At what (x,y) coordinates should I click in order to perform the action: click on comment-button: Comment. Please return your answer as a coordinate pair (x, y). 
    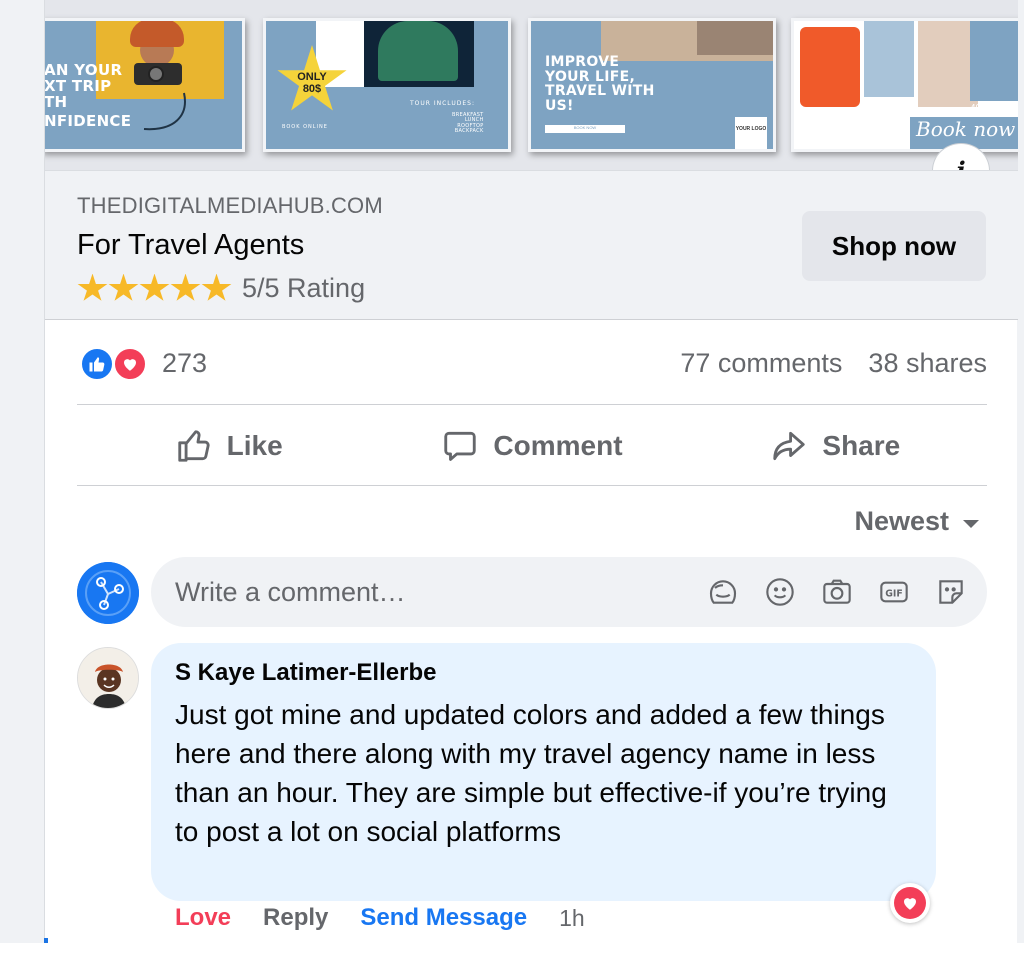
    Looking at the image, I should click on (531, 445).